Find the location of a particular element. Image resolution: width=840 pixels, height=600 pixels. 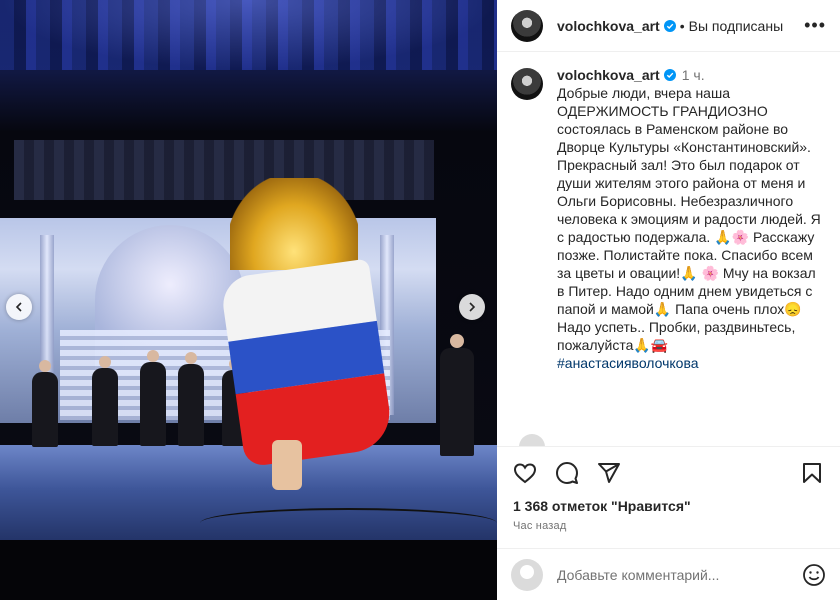

stage-cable is located at coordinates (348, 523).